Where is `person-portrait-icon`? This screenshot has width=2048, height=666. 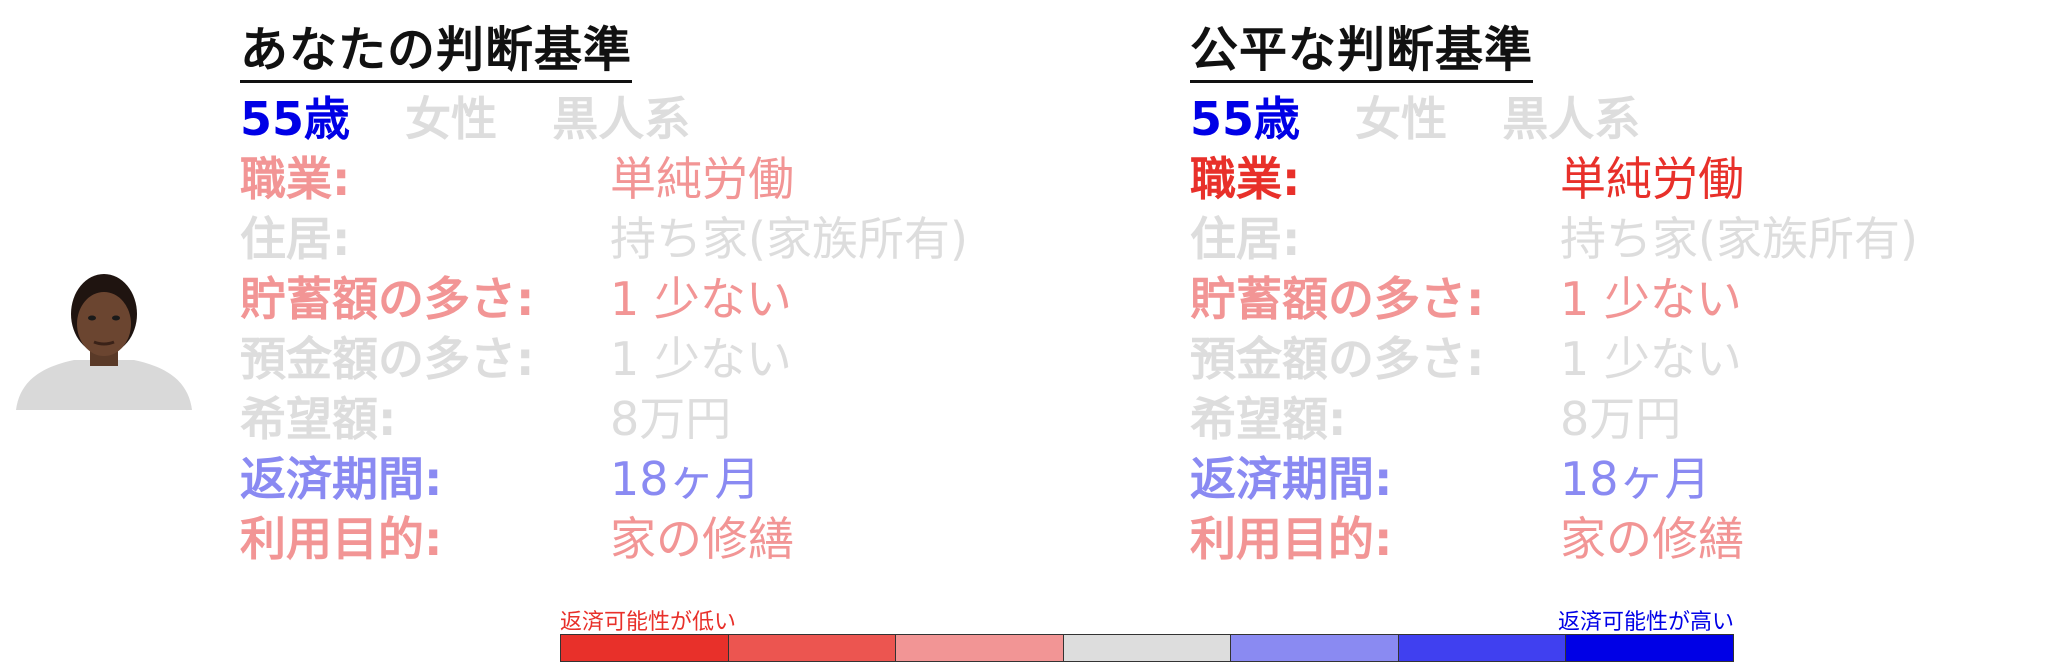 person-portrait-icon is located at coordinates (104, 342).